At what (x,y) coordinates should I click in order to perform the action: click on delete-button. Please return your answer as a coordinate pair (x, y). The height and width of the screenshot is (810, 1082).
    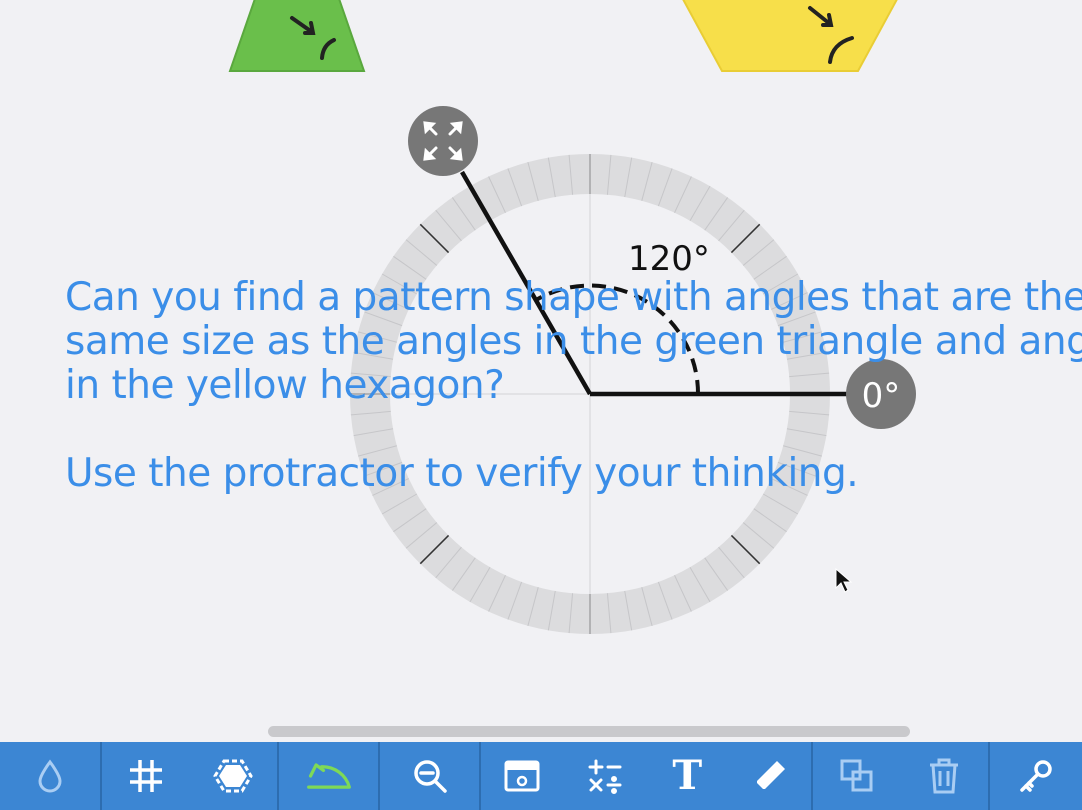
    Looking at the image, I should click on (944, 776).